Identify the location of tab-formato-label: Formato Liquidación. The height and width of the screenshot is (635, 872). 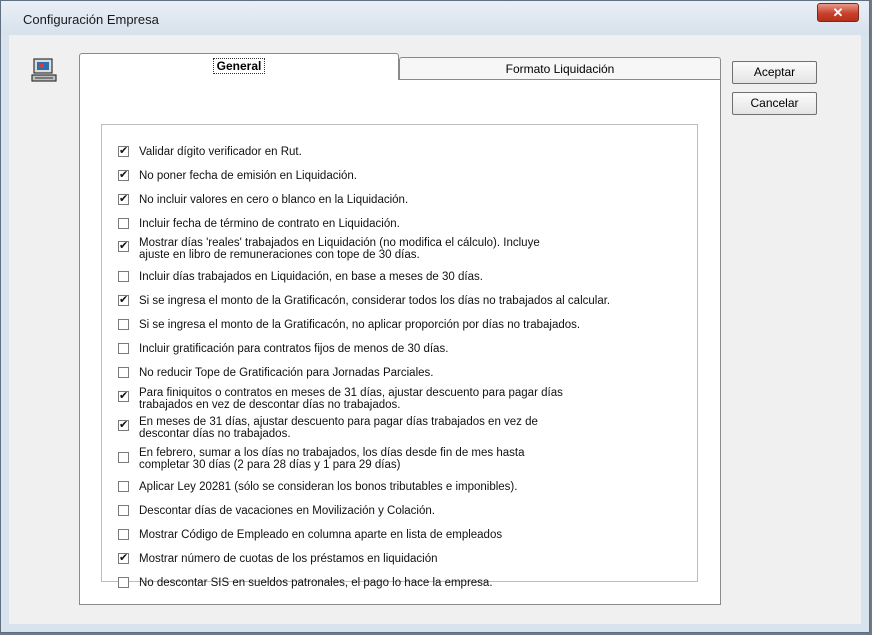
(560, 69).